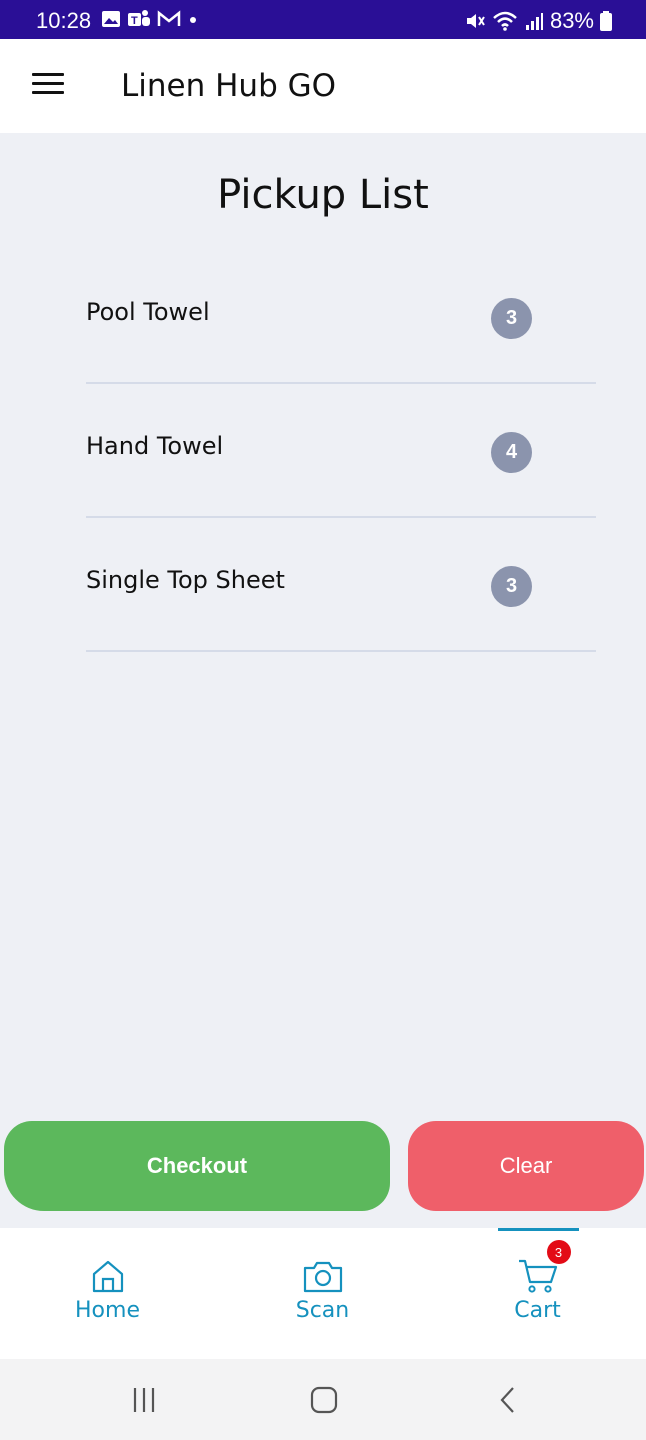  I want to click on home-icon, so click(107, 1276).